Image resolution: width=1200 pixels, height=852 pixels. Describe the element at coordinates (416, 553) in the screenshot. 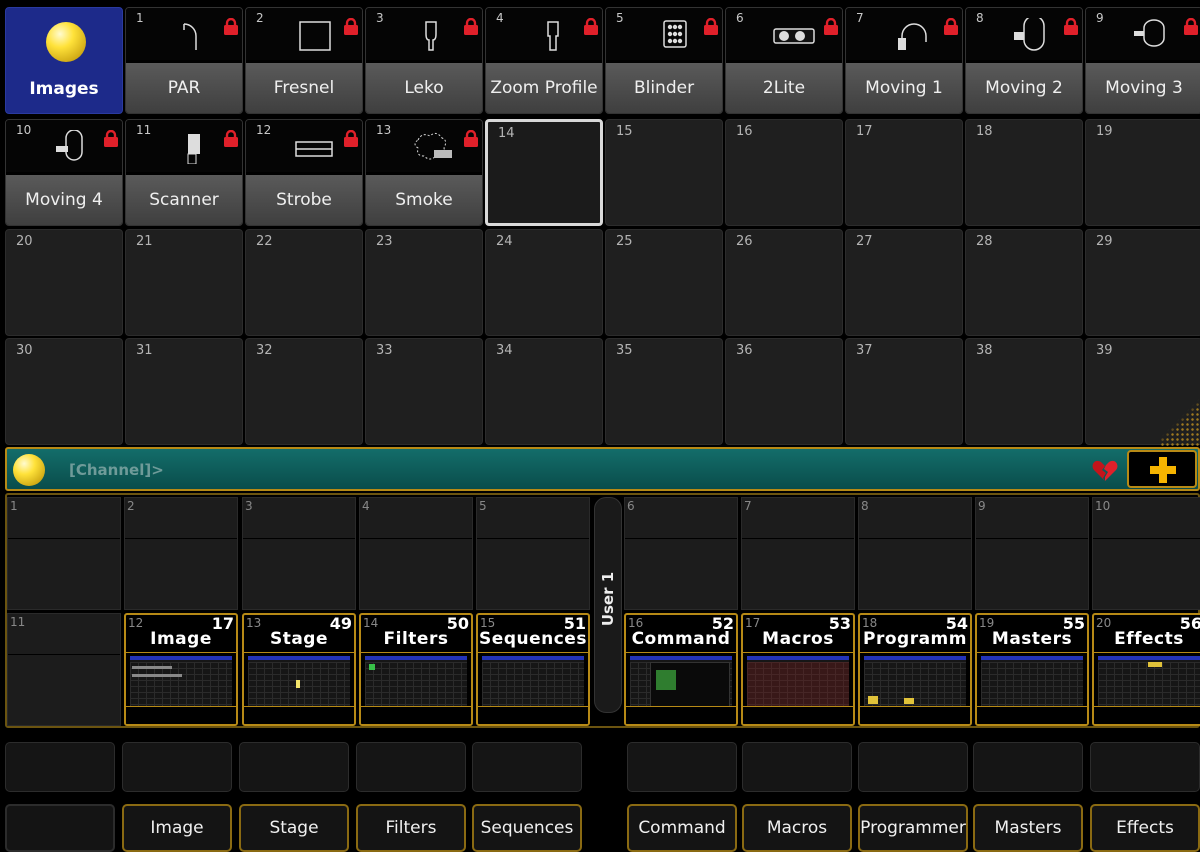

I see `view-slot: 4` at that location.